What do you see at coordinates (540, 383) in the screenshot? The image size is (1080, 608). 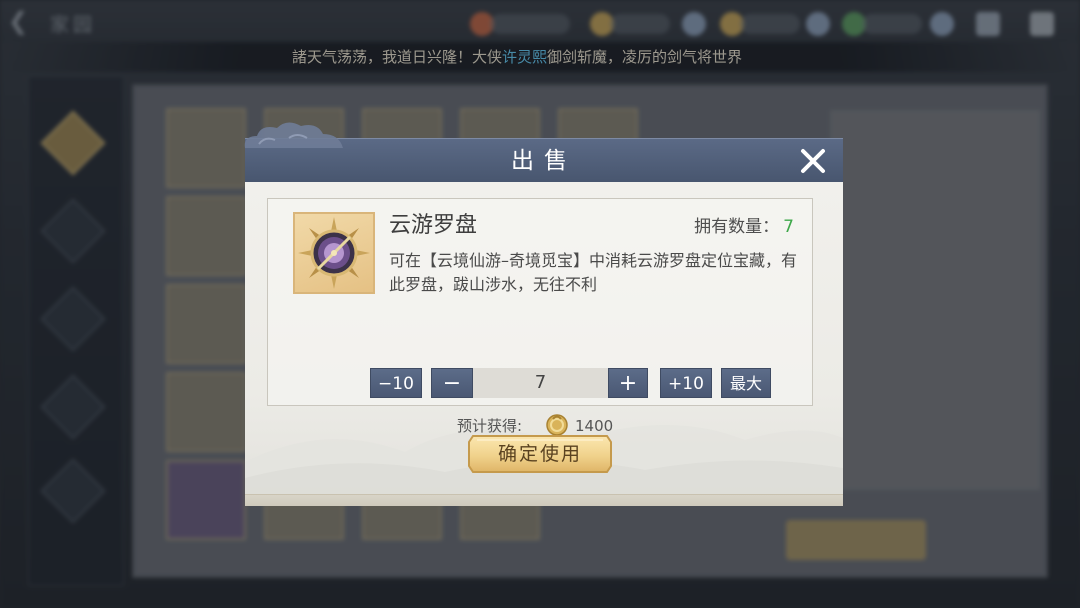 I see `quantity-input: 7` at bounding box center [540, 383].